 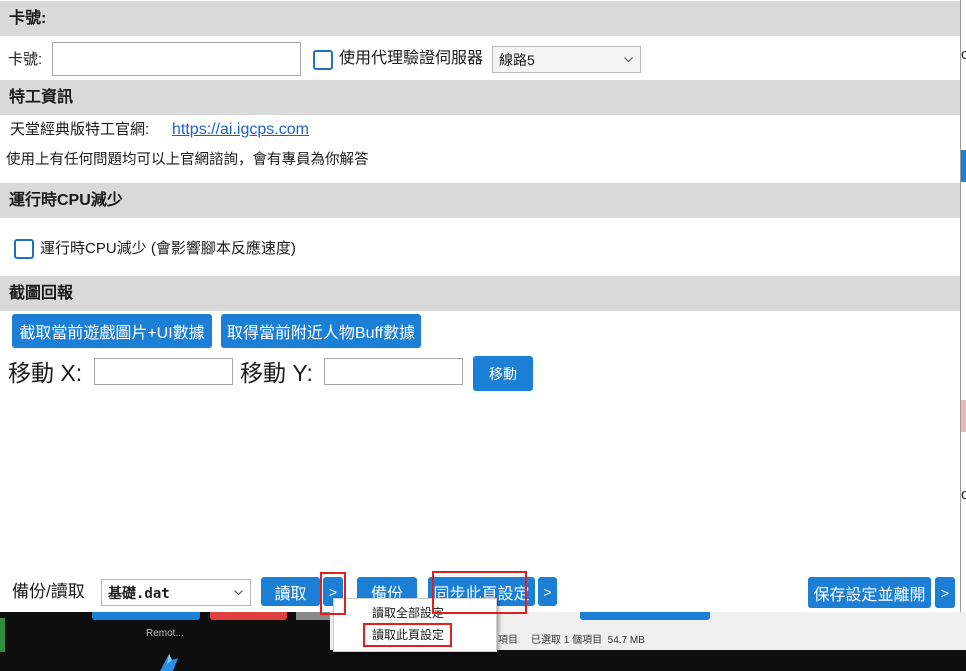 I want to click on menu-item-load-page-settings: 讀取此頁設定, so click(x=415, y=635).